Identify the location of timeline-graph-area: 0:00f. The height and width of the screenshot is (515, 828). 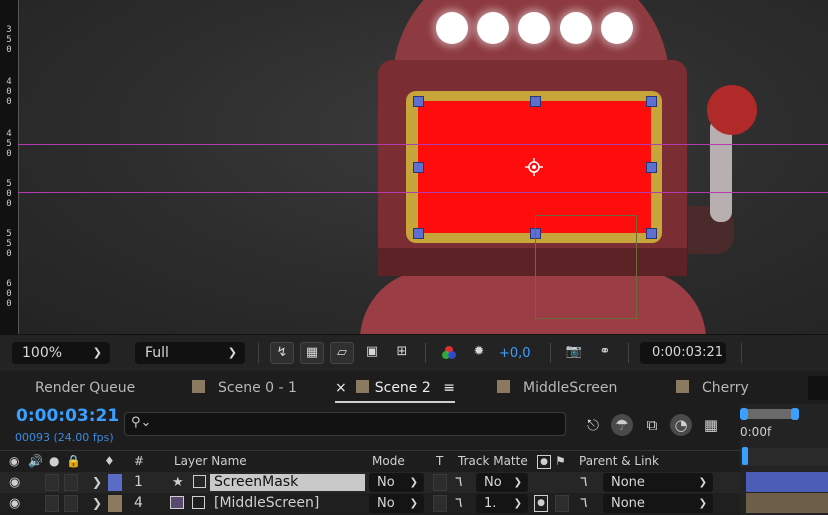
(784, 459).